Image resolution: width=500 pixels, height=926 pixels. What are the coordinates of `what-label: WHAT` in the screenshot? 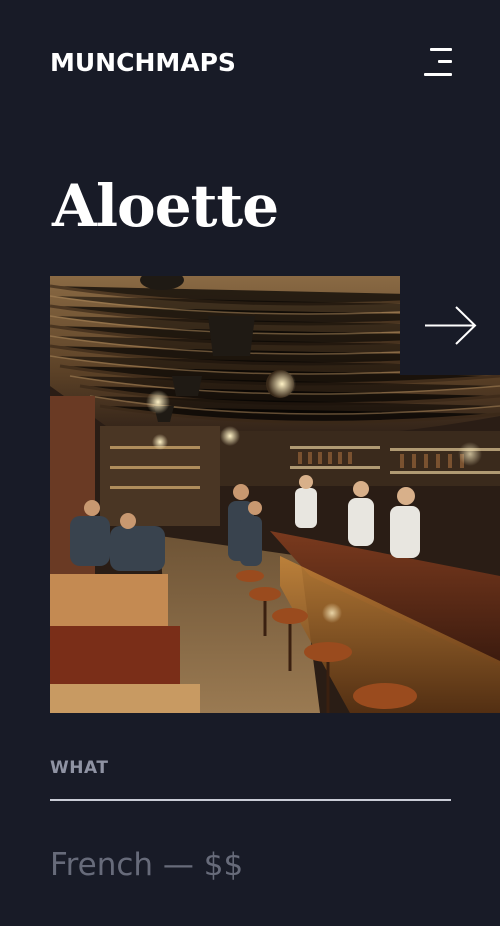 It's located at (79, 768).